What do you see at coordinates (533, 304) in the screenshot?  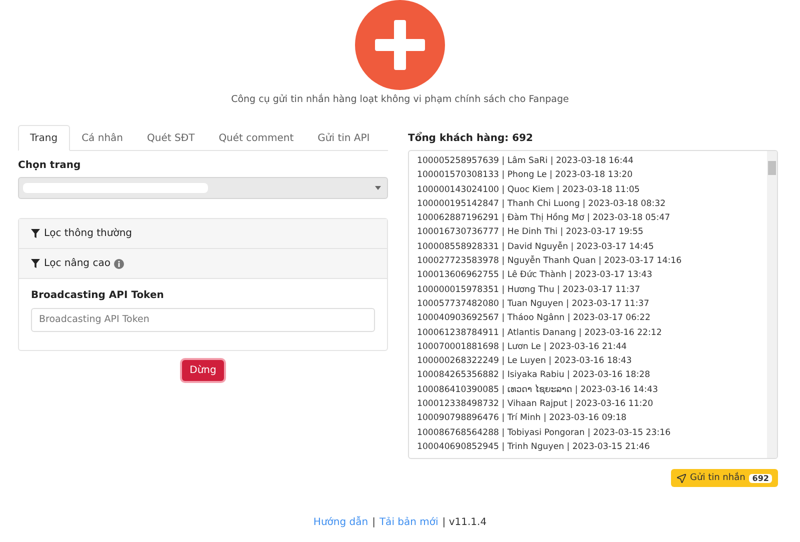 I see `customer-row-text: 100057737482080 | Tuan Nguyen | 2023-03-17 11:37` at bounding box center [533, 304].